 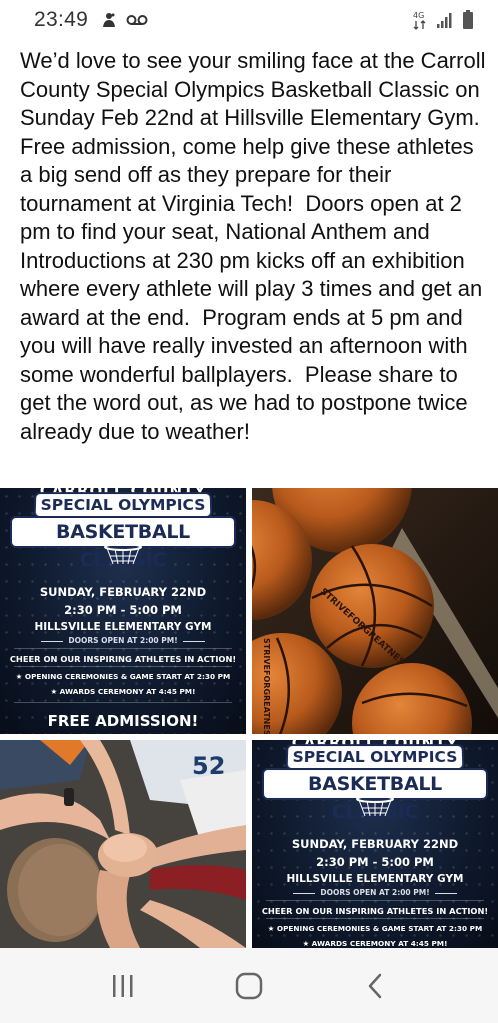 I want to click on recent-apps-button, so click(x=123, y=986).